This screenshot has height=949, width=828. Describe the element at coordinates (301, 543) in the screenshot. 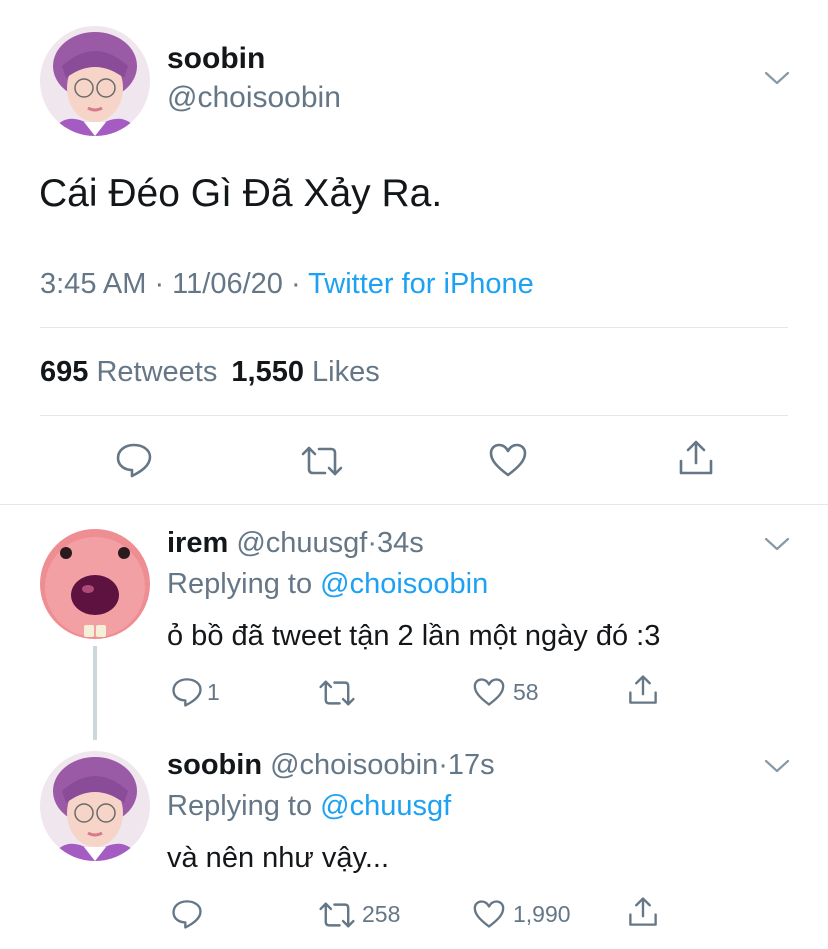

I see `handle: @chuusgf` at that location.